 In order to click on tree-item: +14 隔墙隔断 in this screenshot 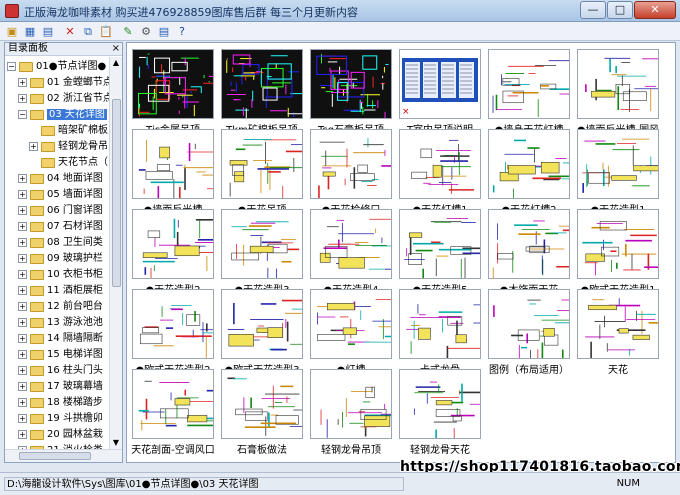, I will do `click(60, 339)`.